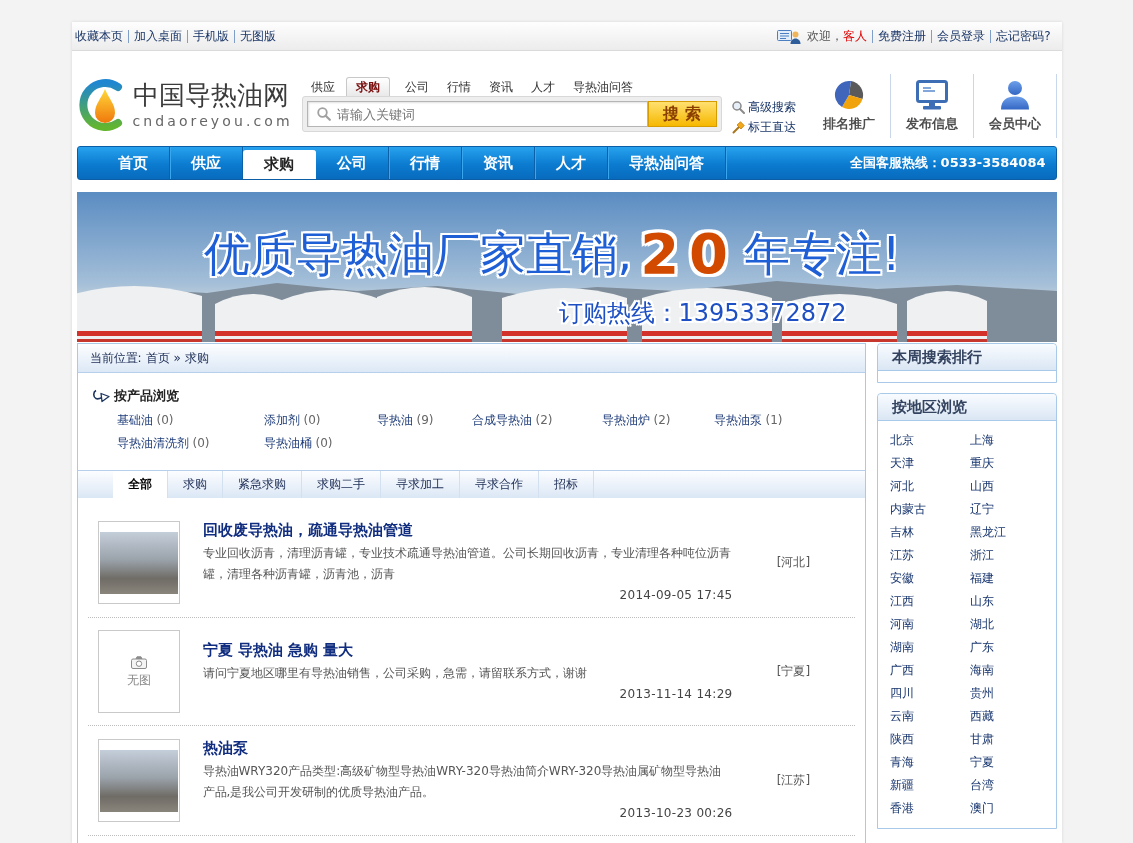 This screenshot has height=843, width=1133. I want to click on order-hotline-text: 订购热线：13953372872, so click(702, 313).